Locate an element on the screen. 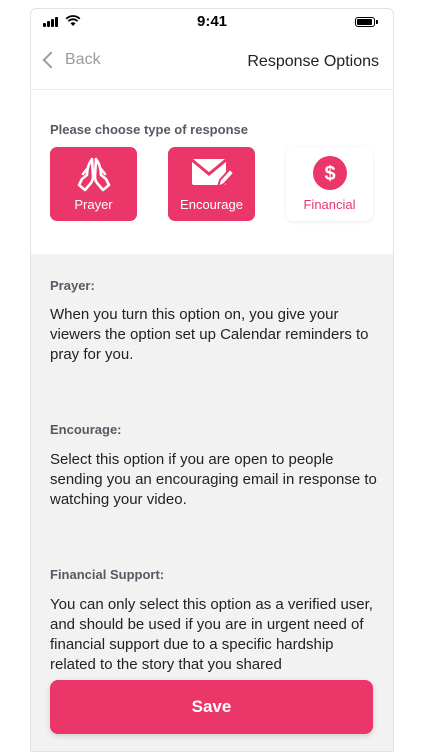  envelope-pencil-icon is located at coordinates (212, 173).